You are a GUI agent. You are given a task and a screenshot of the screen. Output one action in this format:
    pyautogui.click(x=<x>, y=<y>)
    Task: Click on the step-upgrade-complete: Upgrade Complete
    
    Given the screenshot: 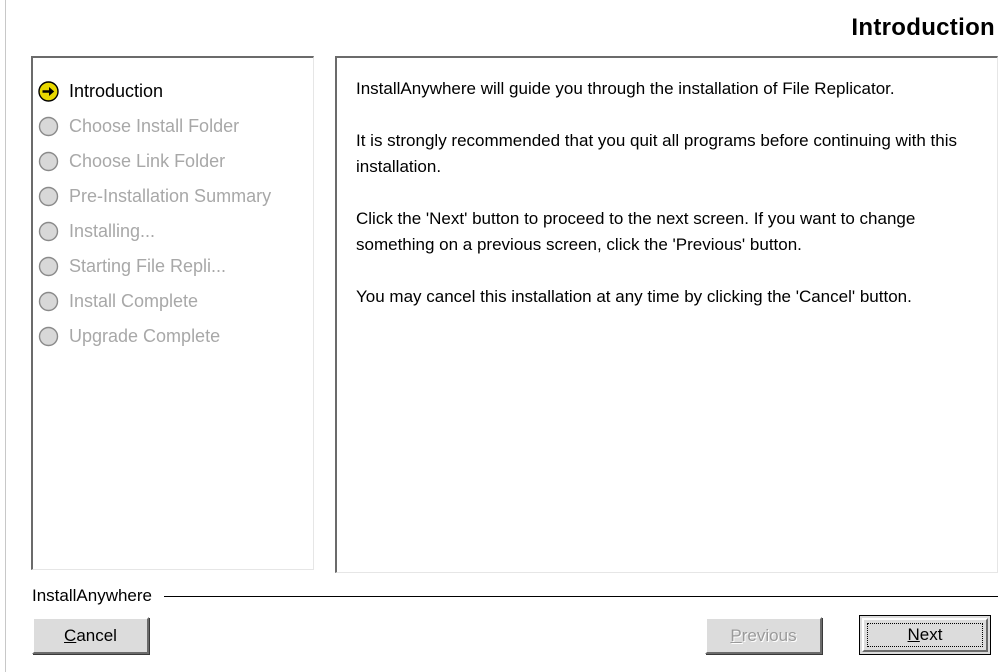 What is the action you would take?
    pyautogui.click(x=175, y=336)
    